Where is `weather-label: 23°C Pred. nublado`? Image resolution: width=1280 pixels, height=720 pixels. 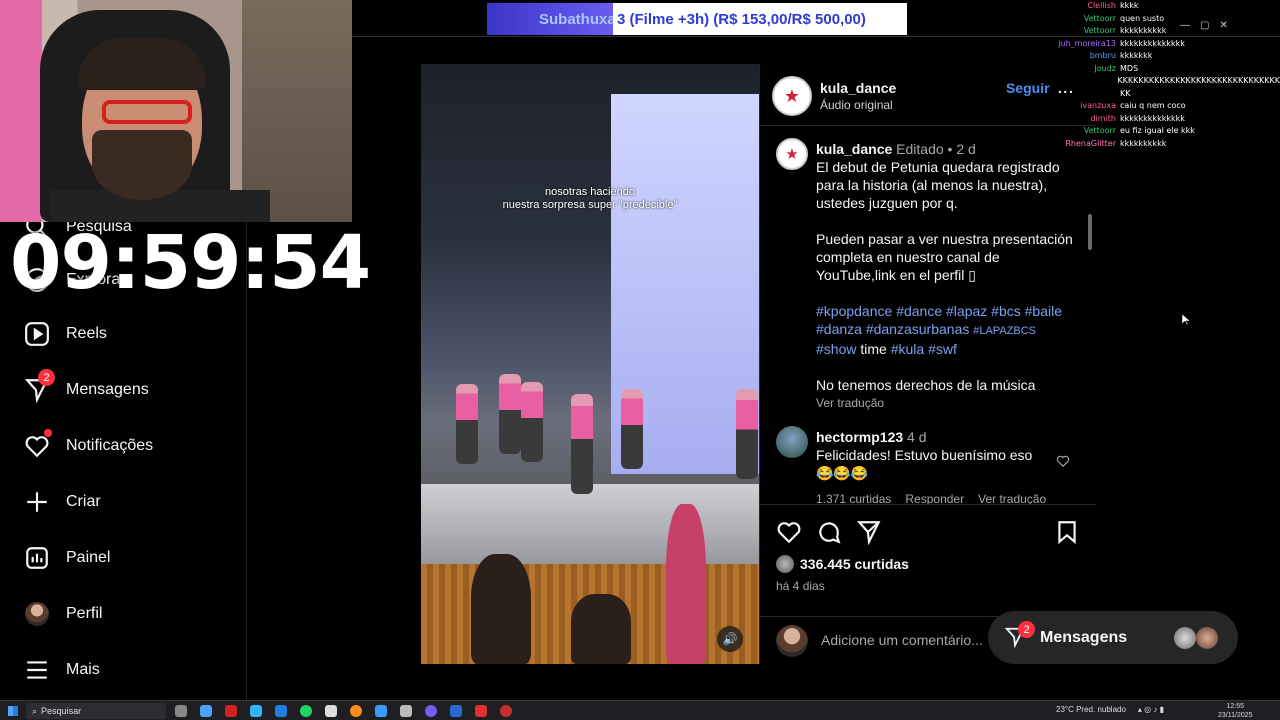
weather-label: 23°C Pred. nublado is located at coordinates (1091, 709).